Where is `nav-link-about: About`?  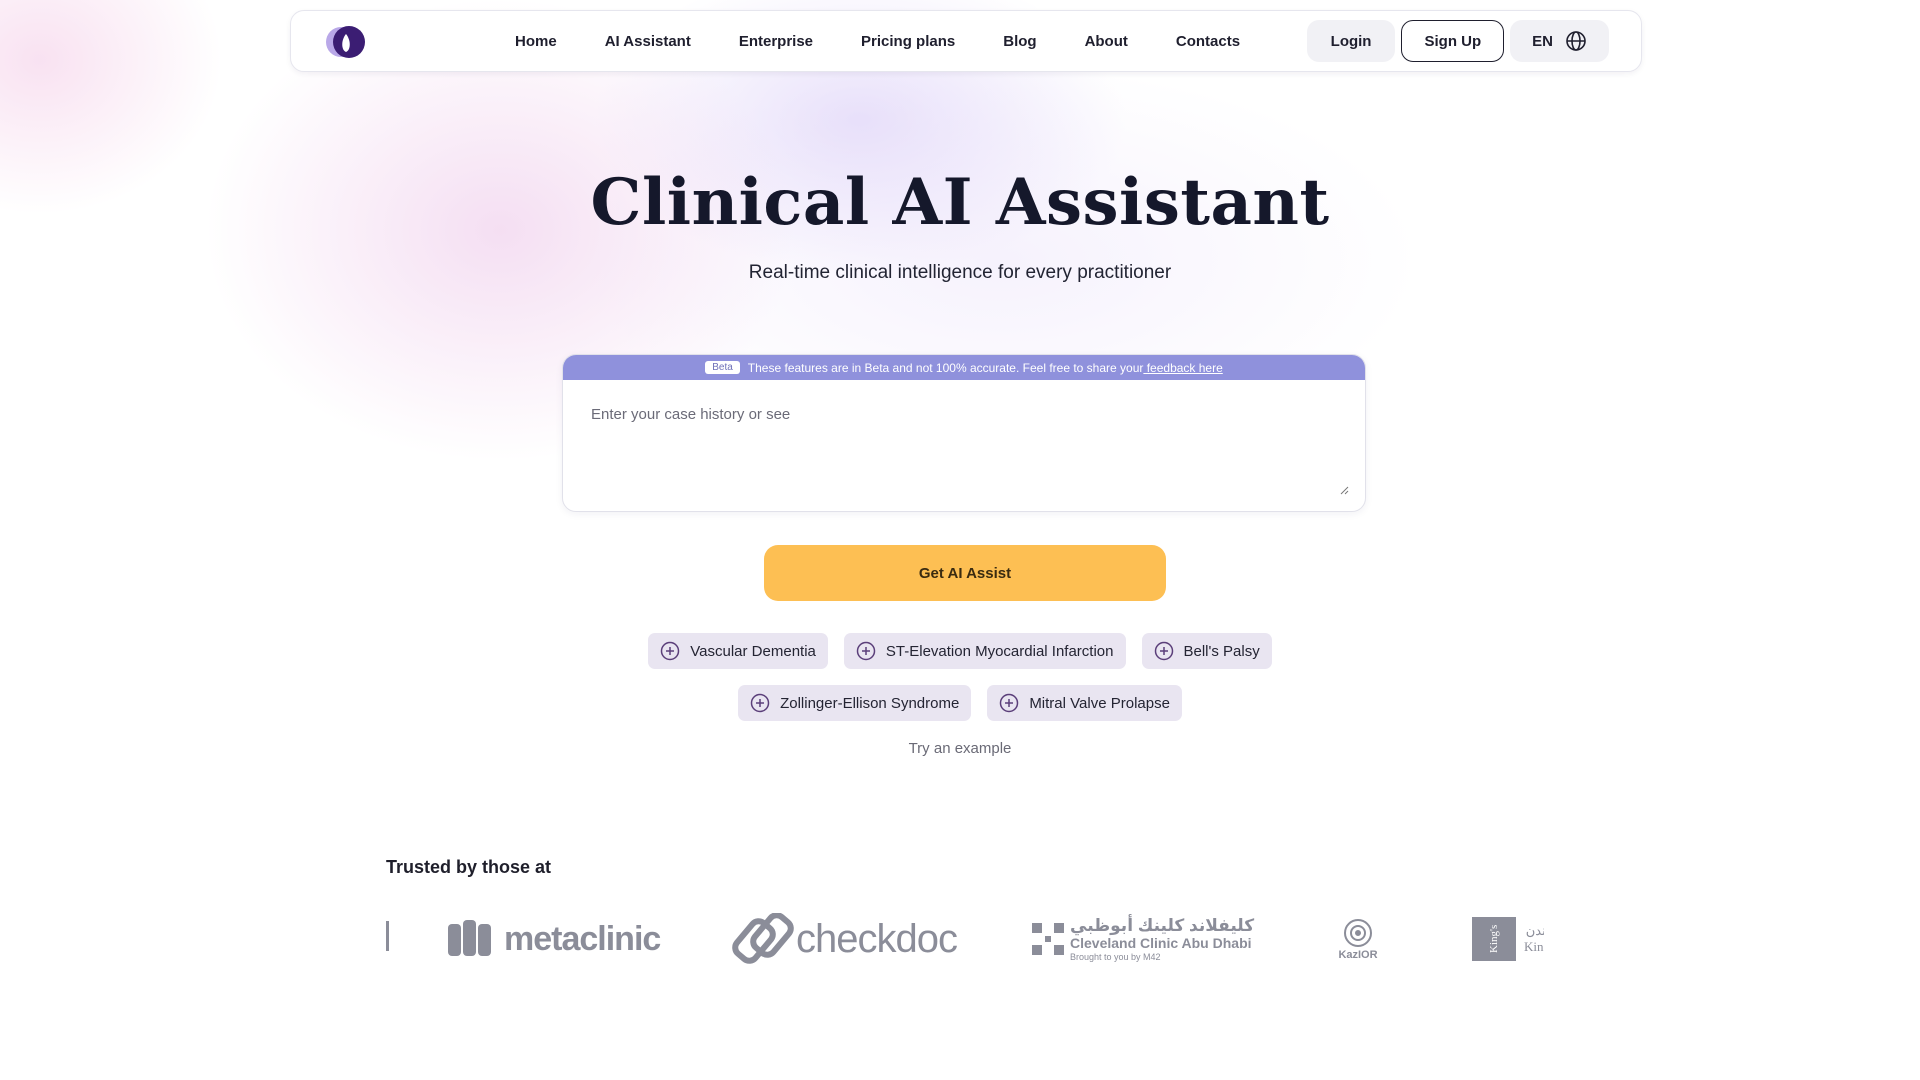 nav-link-about: About is located at coordinates (1106, 41).